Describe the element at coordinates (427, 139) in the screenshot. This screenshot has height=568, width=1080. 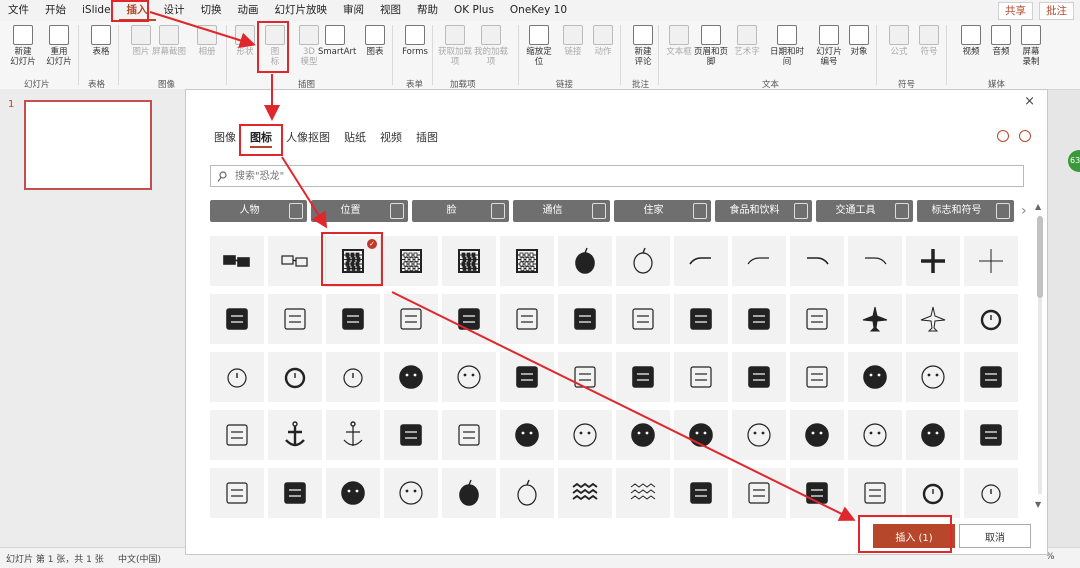
I see `tab-illustrations: 插图` at that location.